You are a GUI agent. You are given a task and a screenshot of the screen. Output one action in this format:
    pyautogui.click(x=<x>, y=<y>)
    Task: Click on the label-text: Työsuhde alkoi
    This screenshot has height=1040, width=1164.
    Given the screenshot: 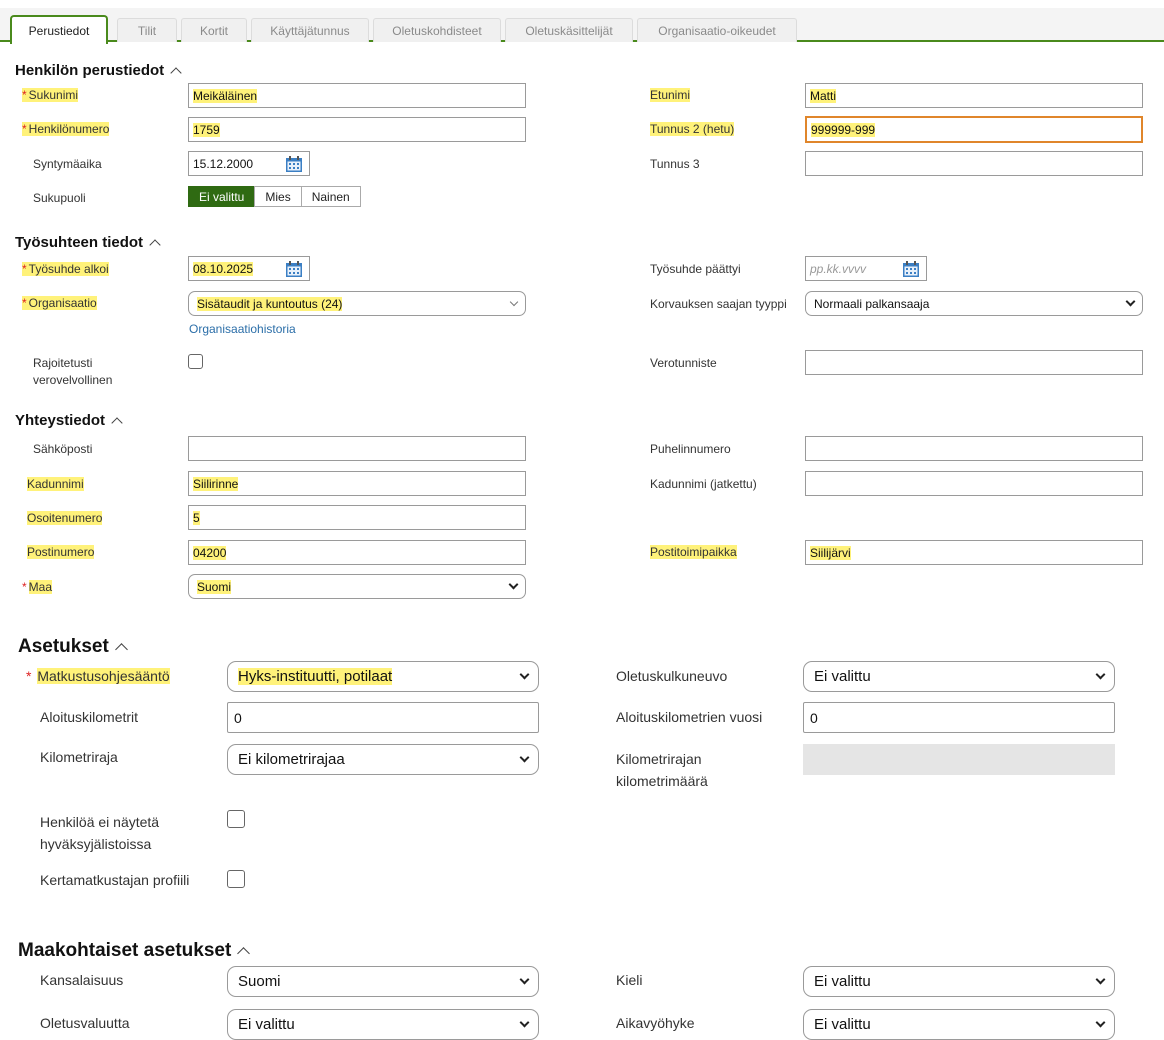 What is the action you would take?
    pyautogui.click(x=68, y=269)
    